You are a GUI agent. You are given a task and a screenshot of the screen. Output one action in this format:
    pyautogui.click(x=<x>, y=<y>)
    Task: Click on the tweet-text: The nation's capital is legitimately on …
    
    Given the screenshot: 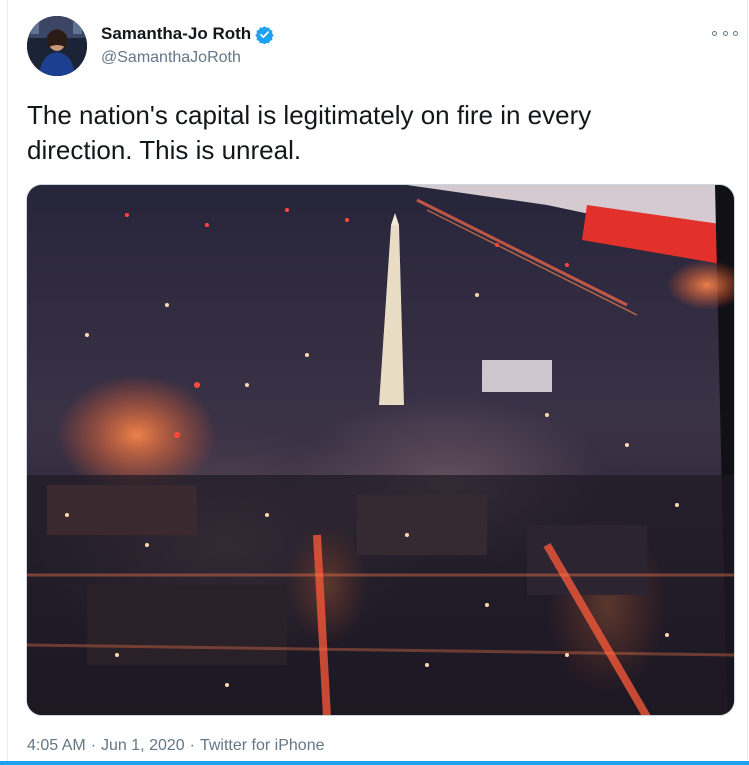 What is the action you would take?
    pyautogui.click(x=309, y=132)
    